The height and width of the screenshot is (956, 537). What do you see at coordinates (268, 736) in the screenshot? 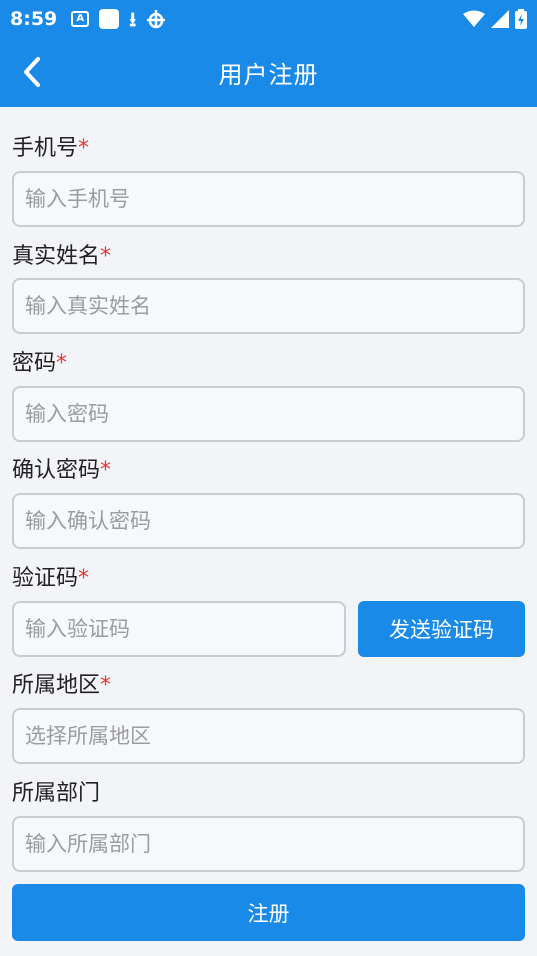
I see `region-select` at bounding box center [268, 736].